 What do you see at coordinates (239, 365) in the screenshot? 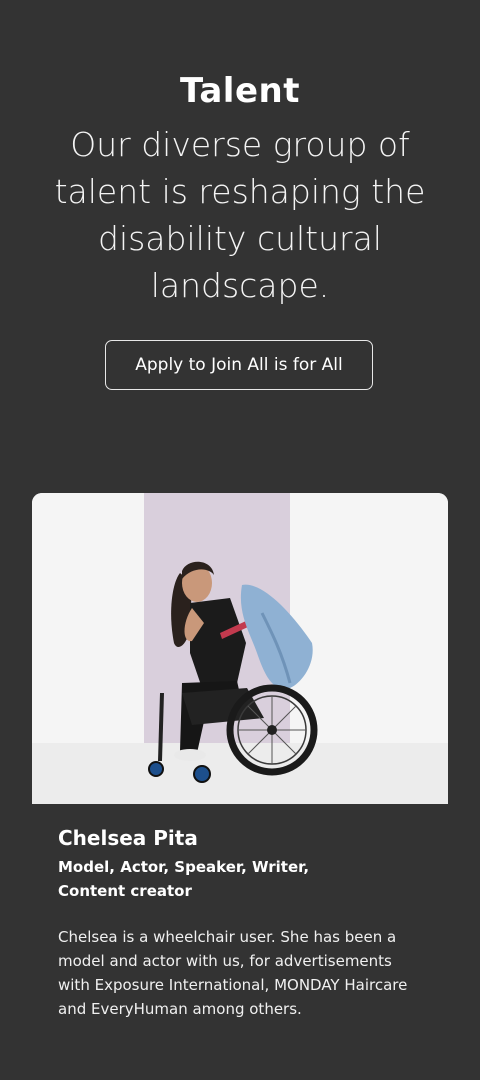
I see `apply-to-join-button: Apply to Join All is for All` at bounding box center [239, 365].